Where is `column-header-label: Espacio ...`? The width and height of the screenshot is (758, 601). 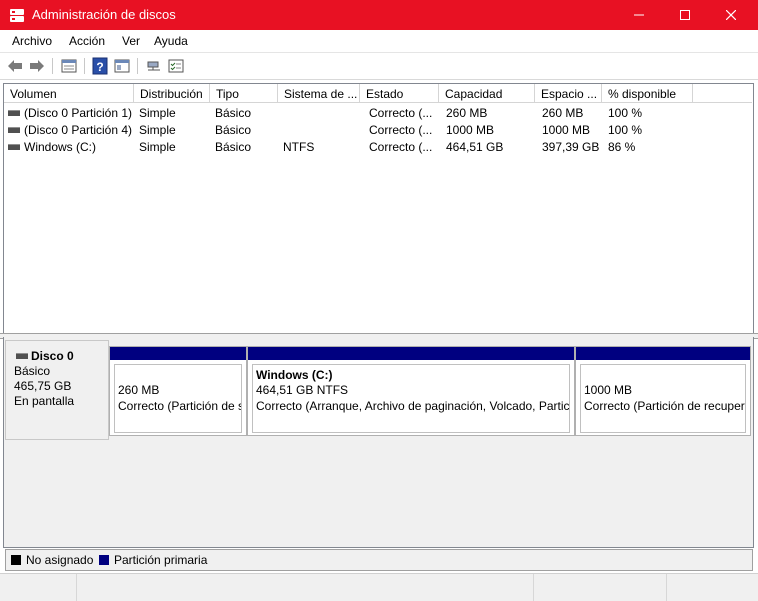
column-header-label: Espacio ... is located at coordinates (569, 94).